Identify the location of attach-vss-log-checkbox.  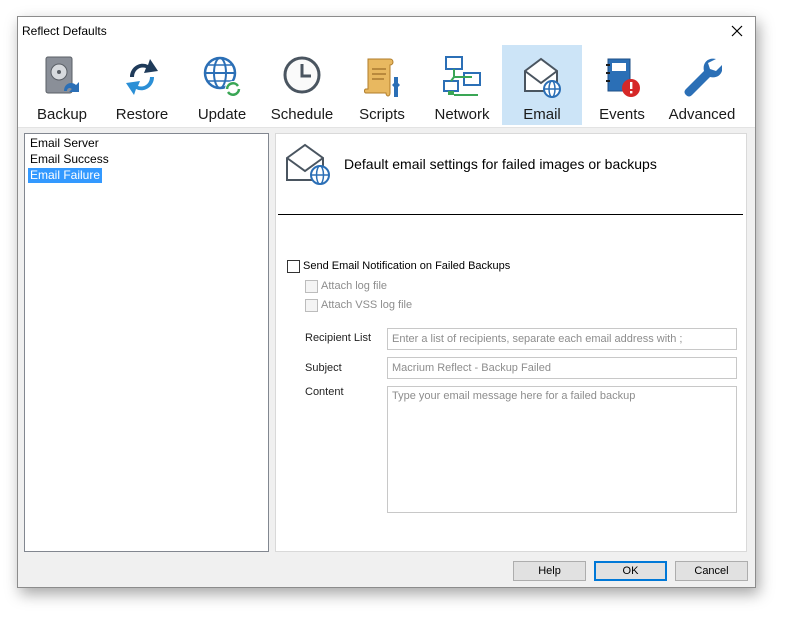
(311, 305).